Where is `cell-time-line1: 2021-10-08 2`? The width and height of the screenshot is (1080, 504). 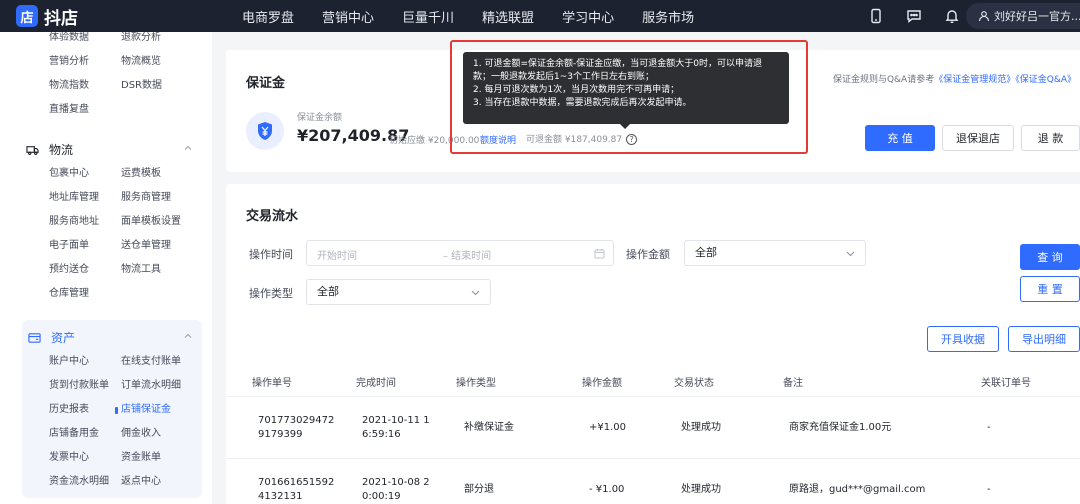 cell-time-line1: 2021-10-08 2 is located at coordinates (396, 482).